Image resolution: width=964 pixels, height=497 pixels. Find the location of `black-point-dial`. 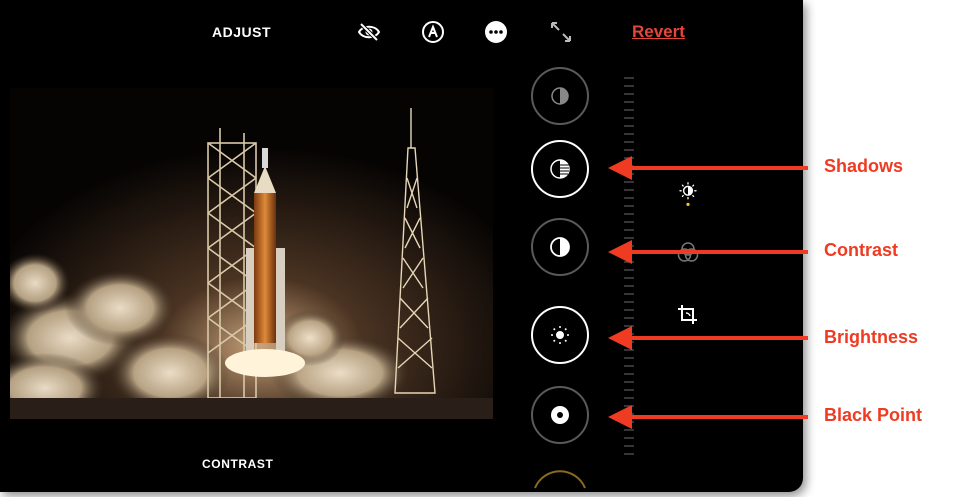

black-point-dial is located at coordinates (560, 415).